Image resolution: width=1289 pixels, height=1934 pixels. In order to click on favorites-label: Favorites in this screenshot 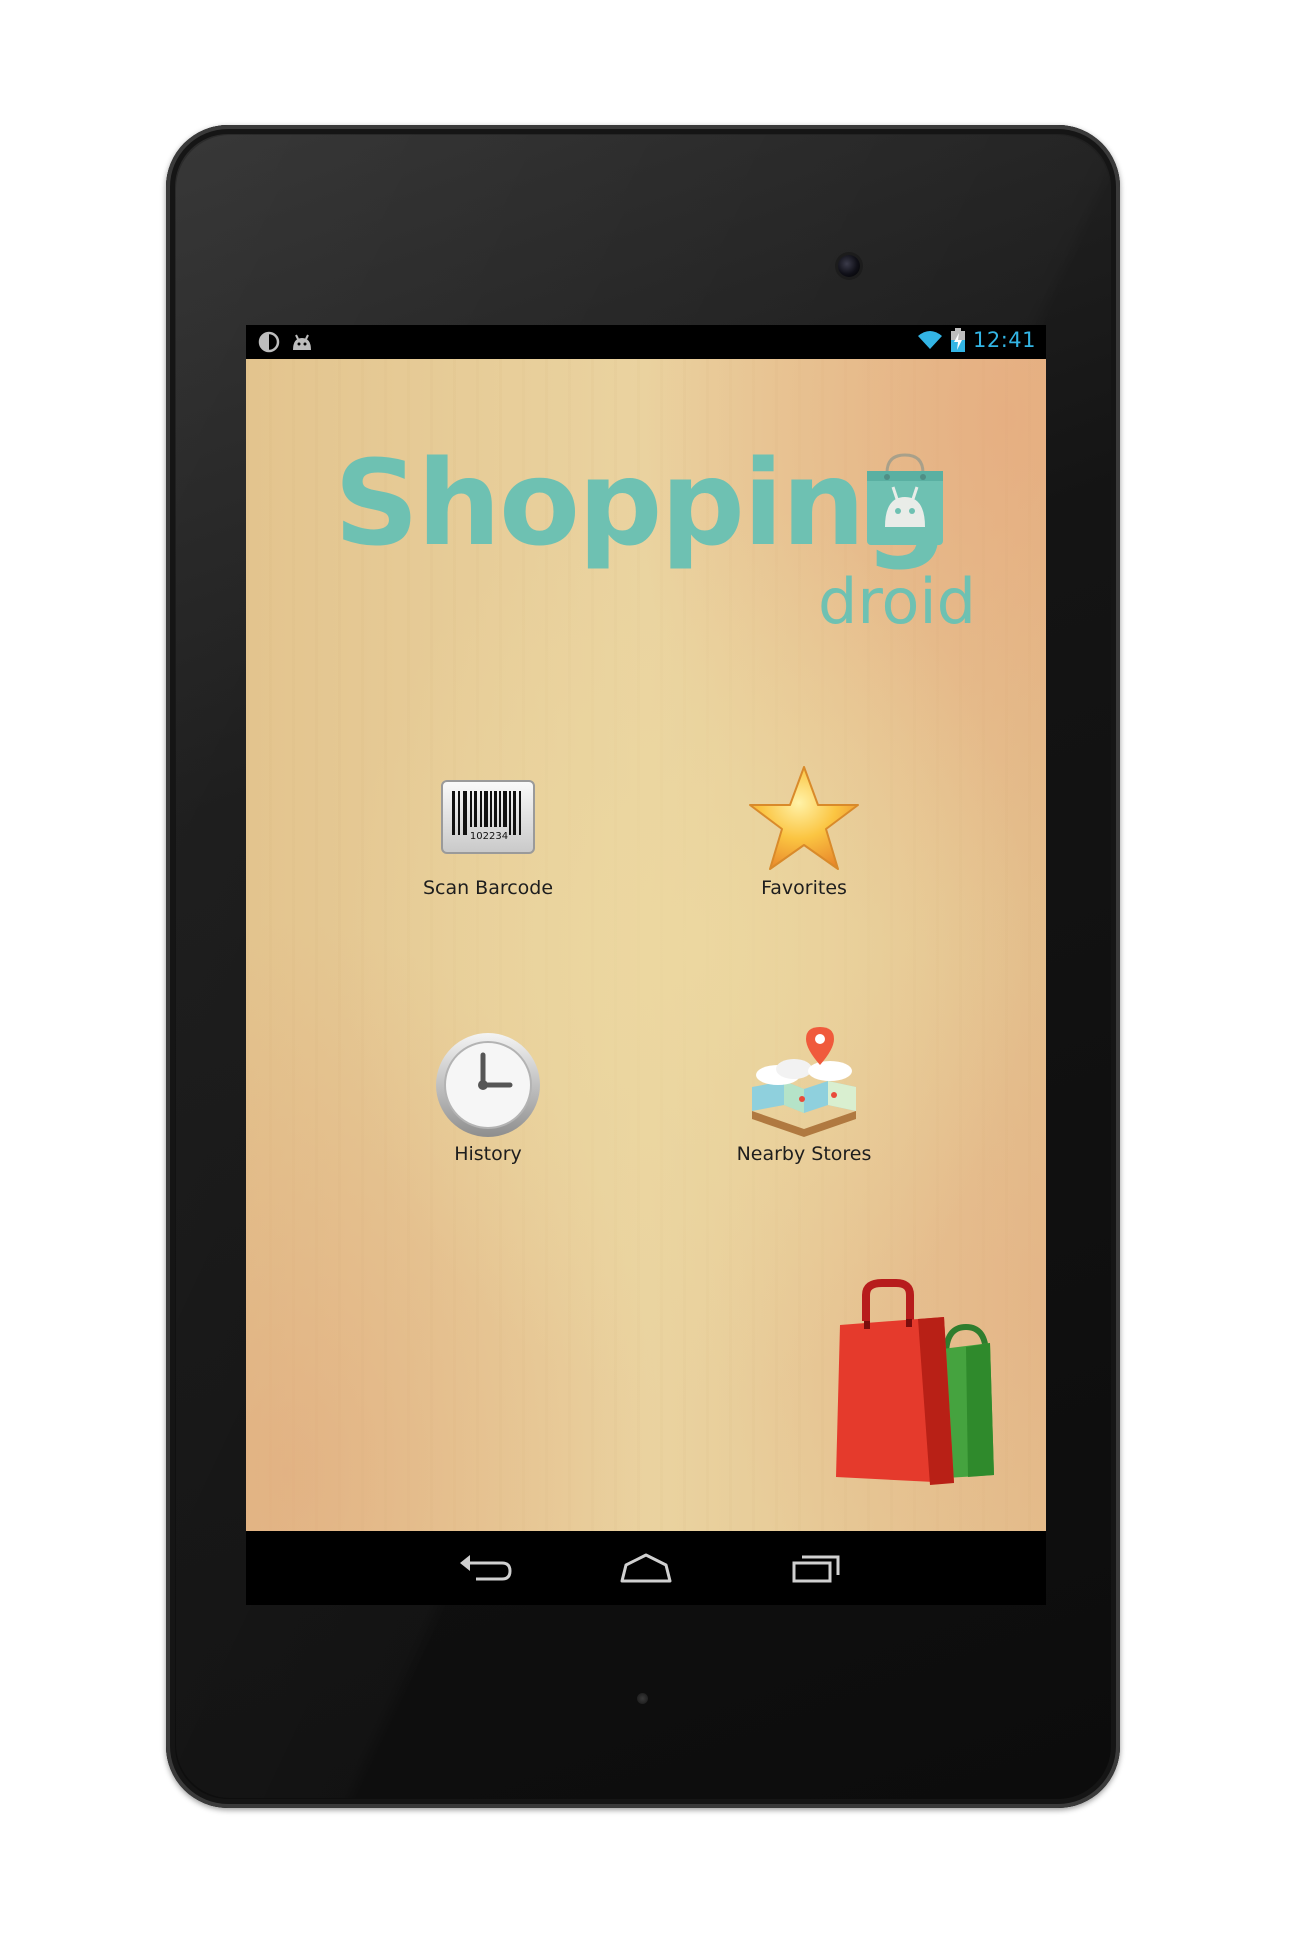, I will do `click(804, 888)`.